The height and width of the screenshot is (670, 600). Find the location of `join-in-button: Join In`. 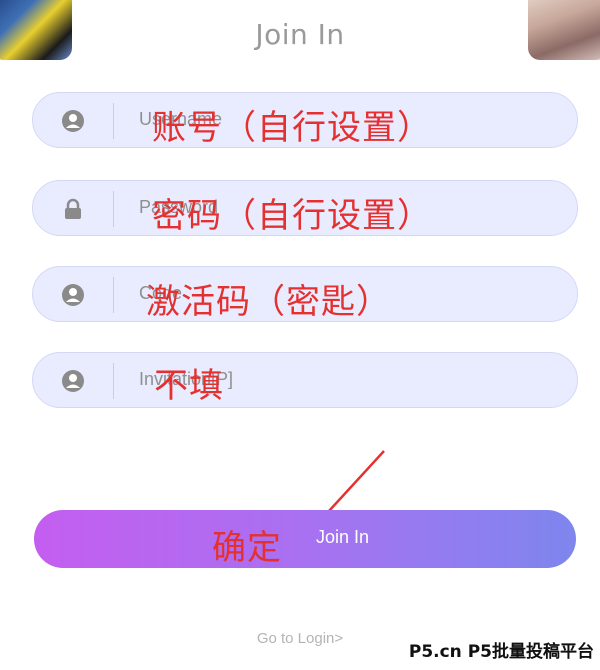

join-in-button: Join In is located at coordinates (305, 539).